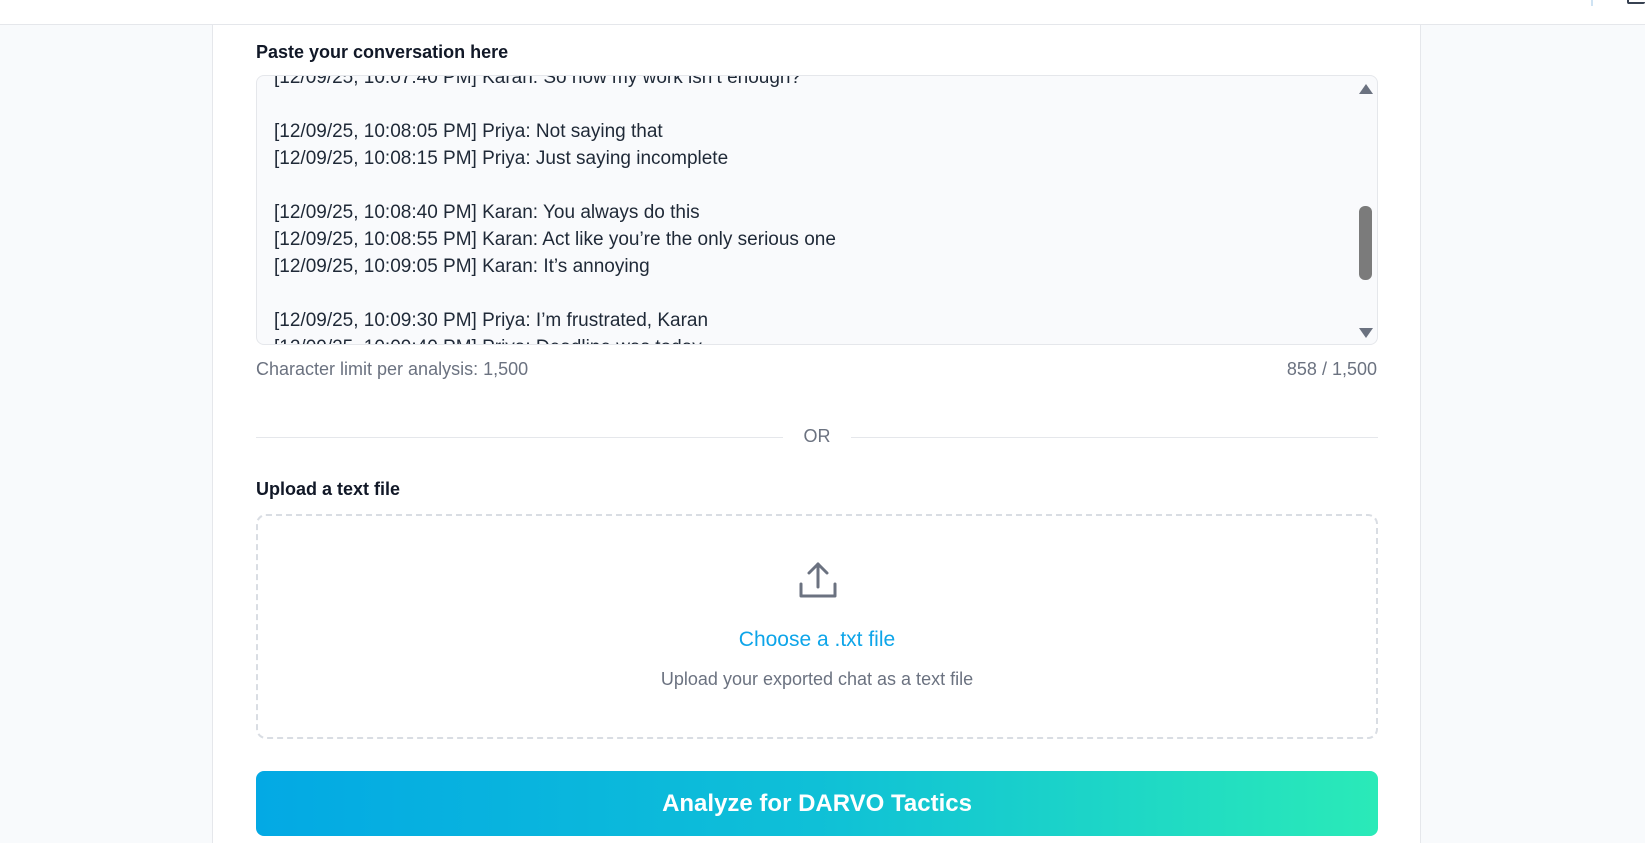 The image size is (1645, 843). I want to click on window-icon, so click(1636, 2).